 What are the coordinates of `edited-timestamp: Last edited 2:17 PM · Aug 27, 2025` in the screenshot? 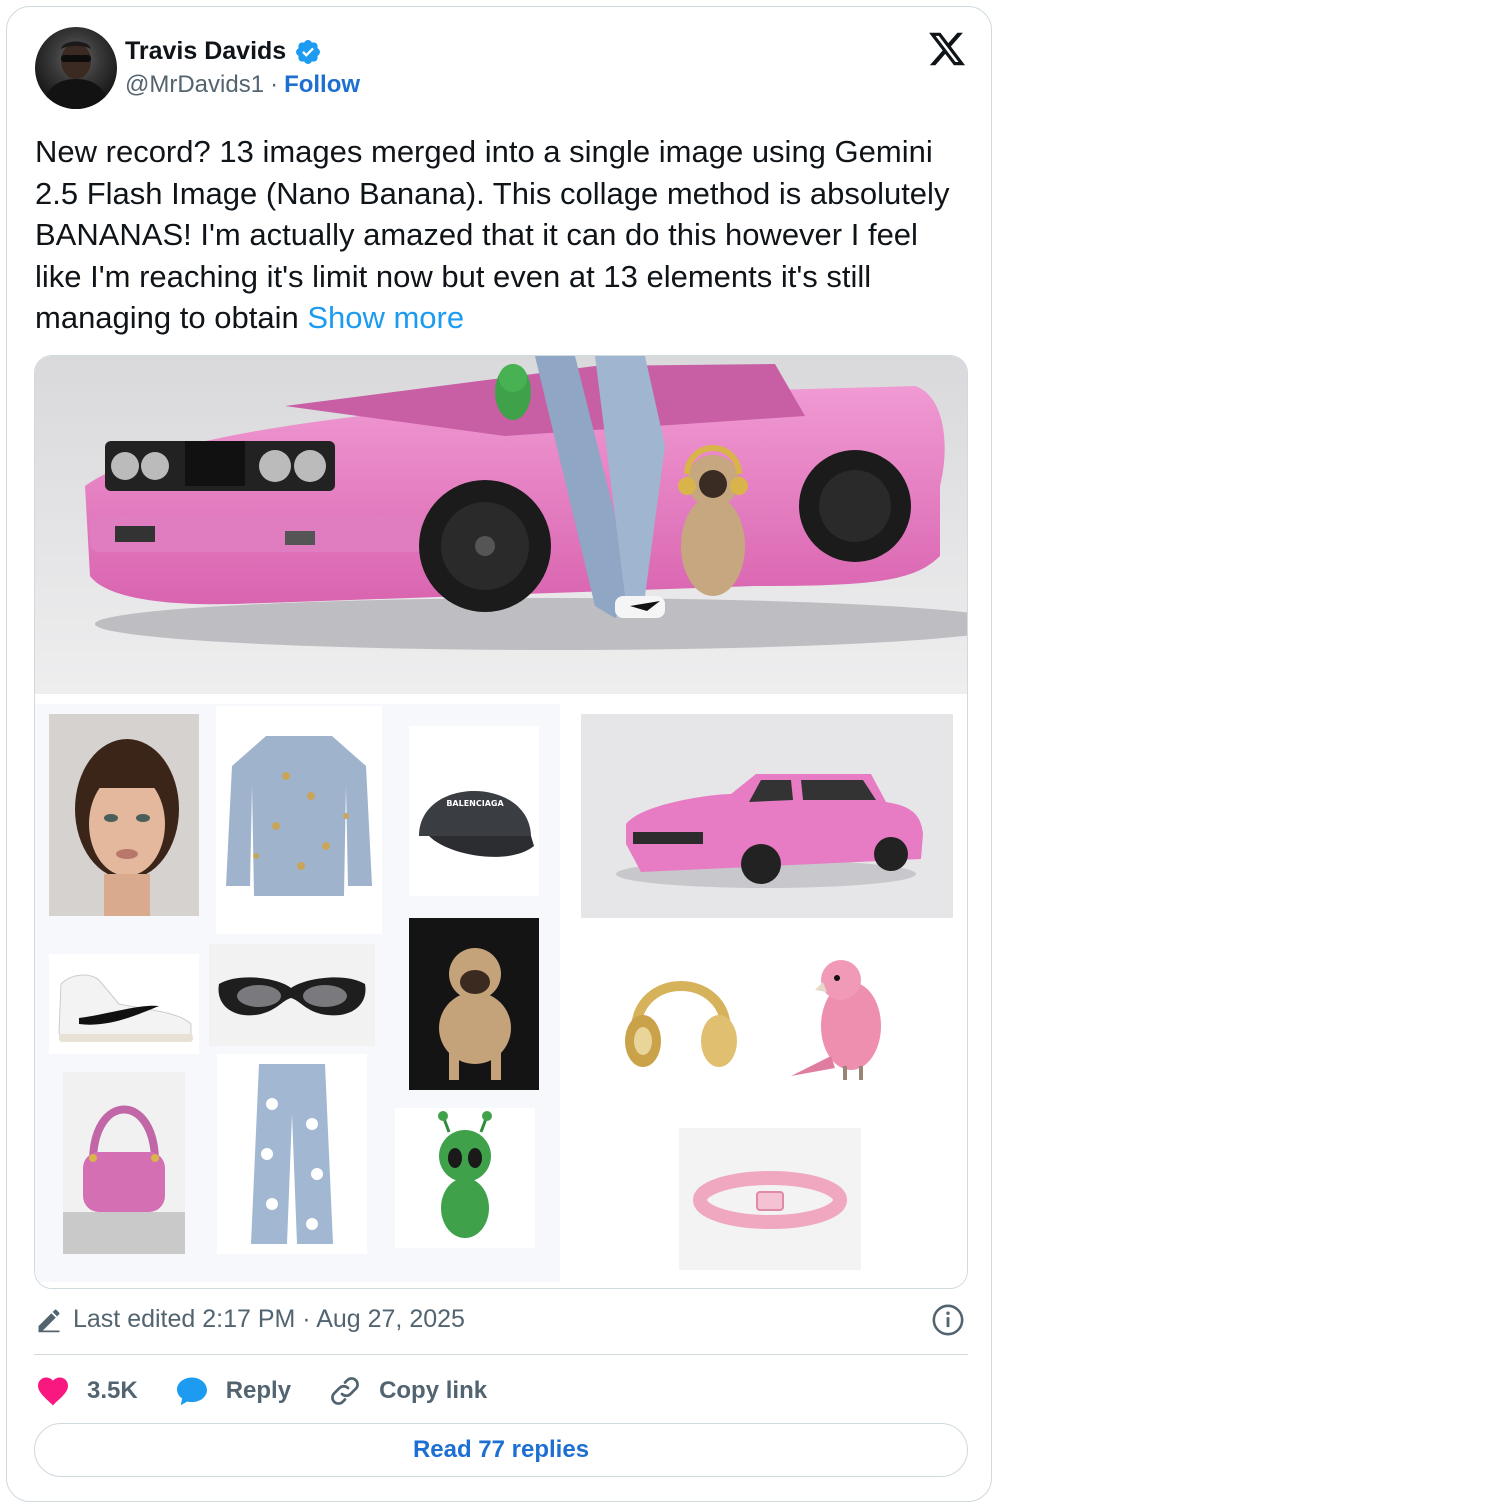 It's located at (269, 1319).